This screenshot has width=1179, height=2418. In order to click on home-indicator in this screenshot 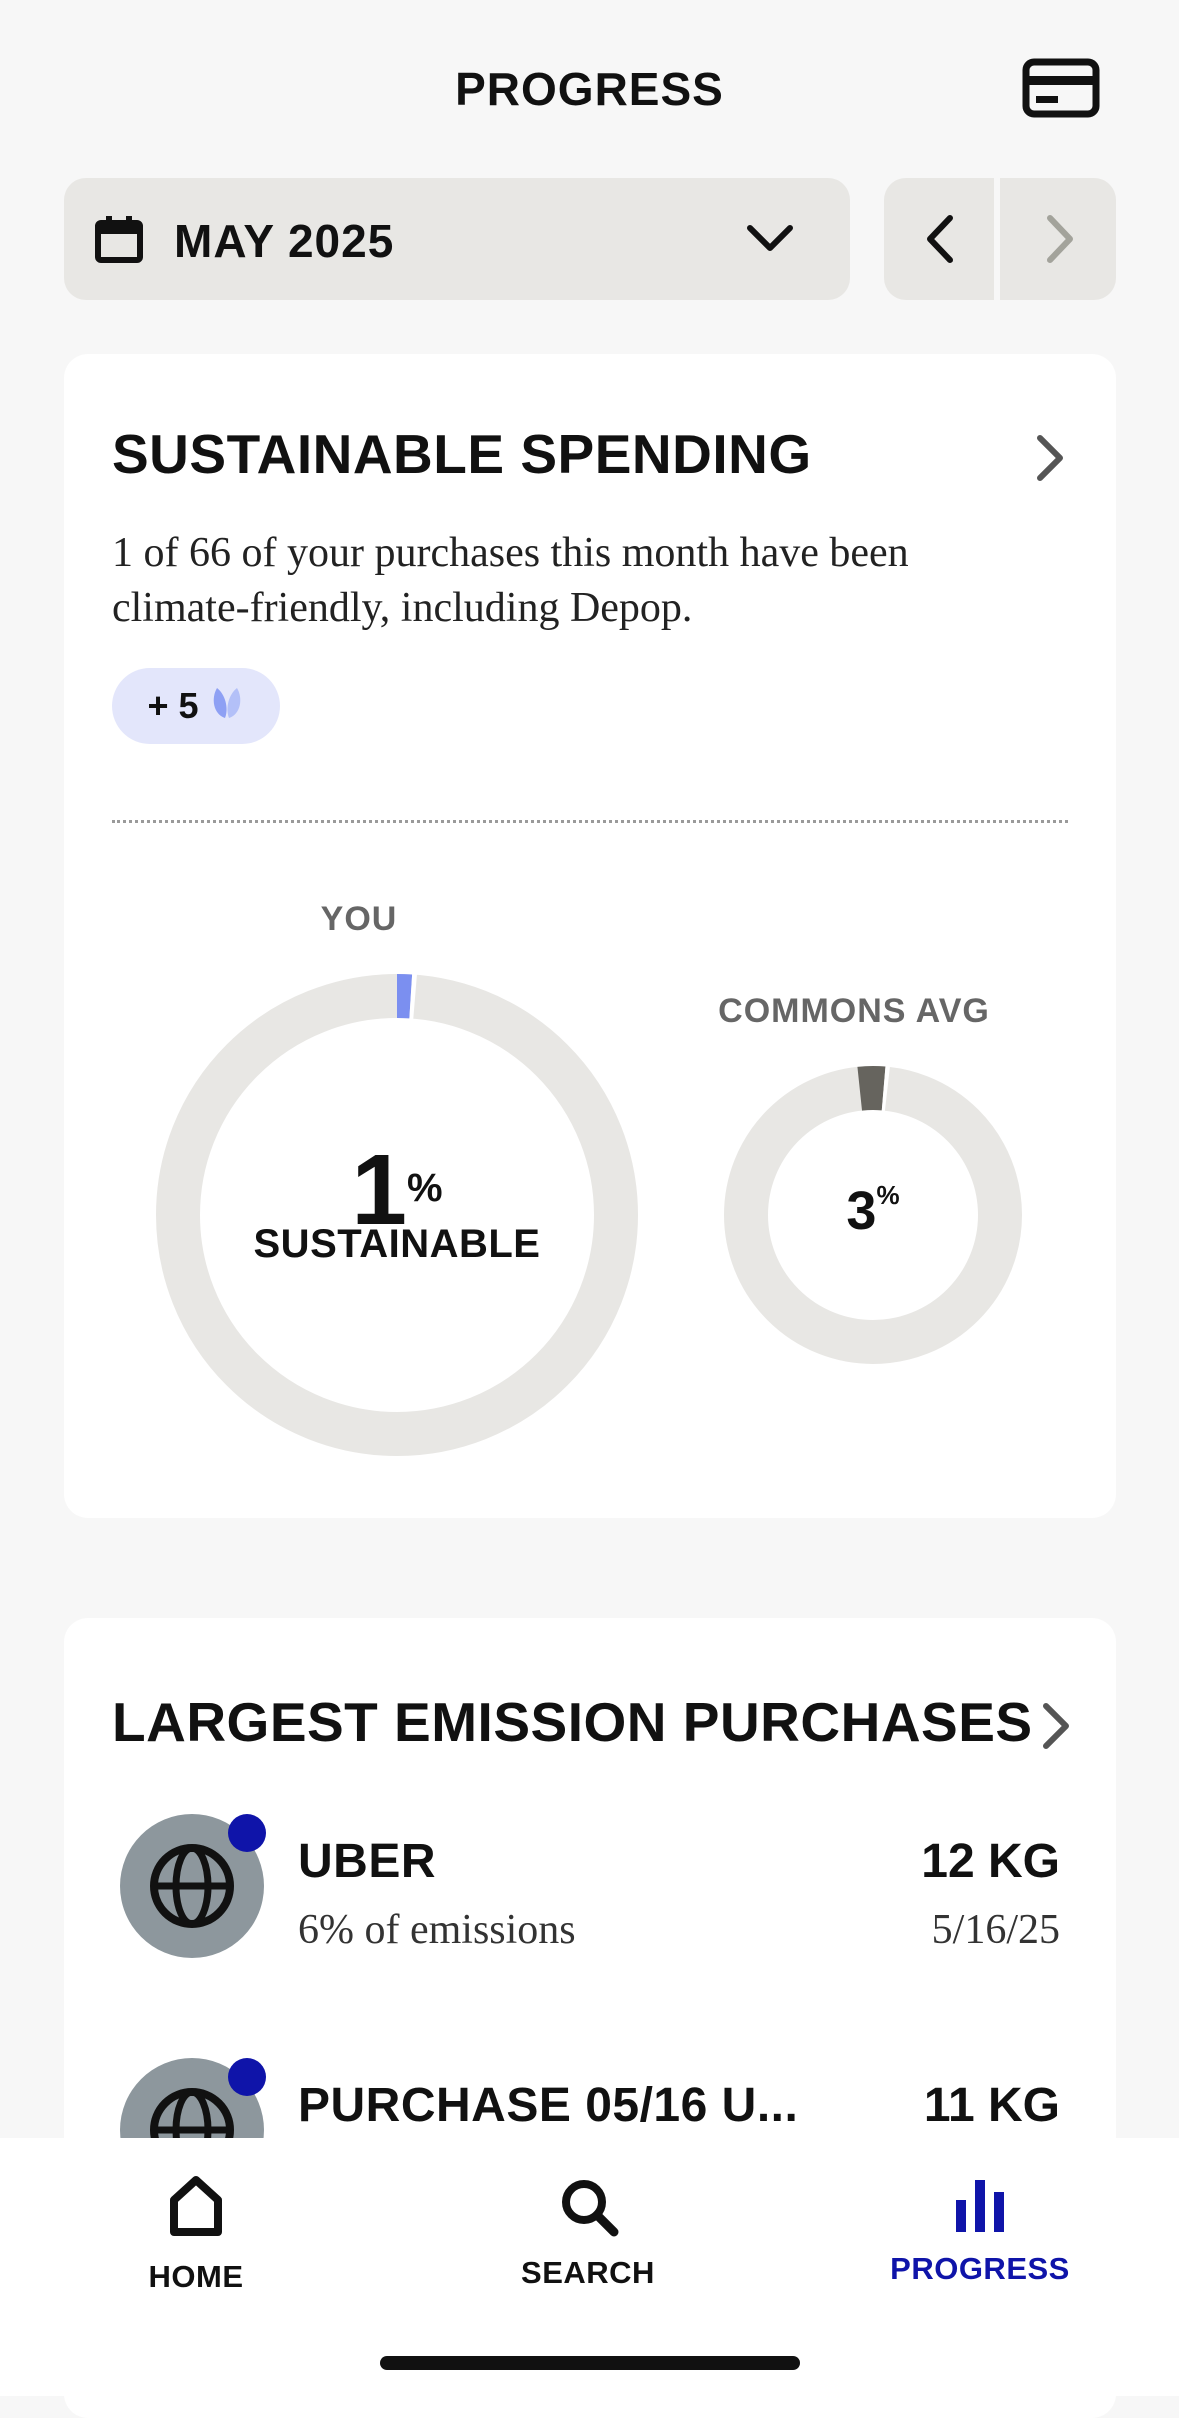, I will do `click(590, 2363)`.